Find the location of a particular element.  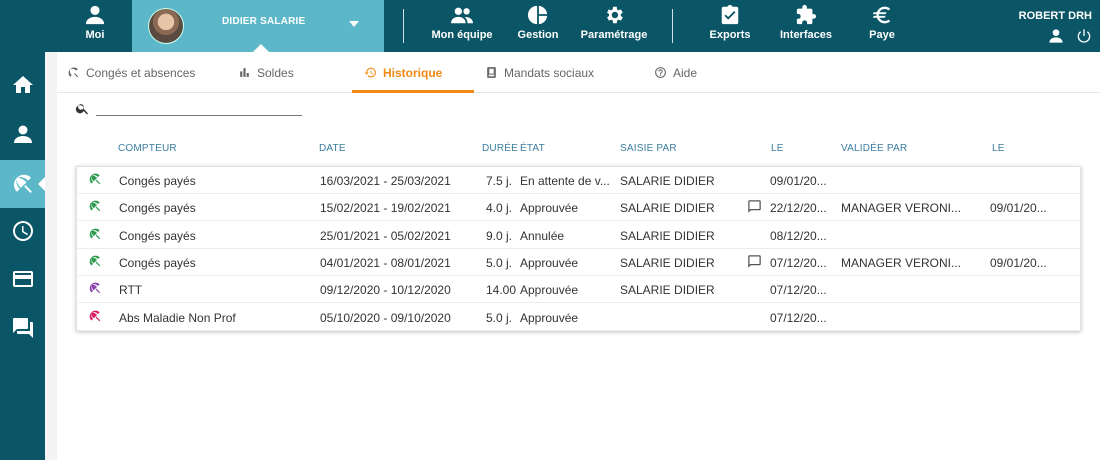

tab-label: Soldes is located at coordinates (275, 72).